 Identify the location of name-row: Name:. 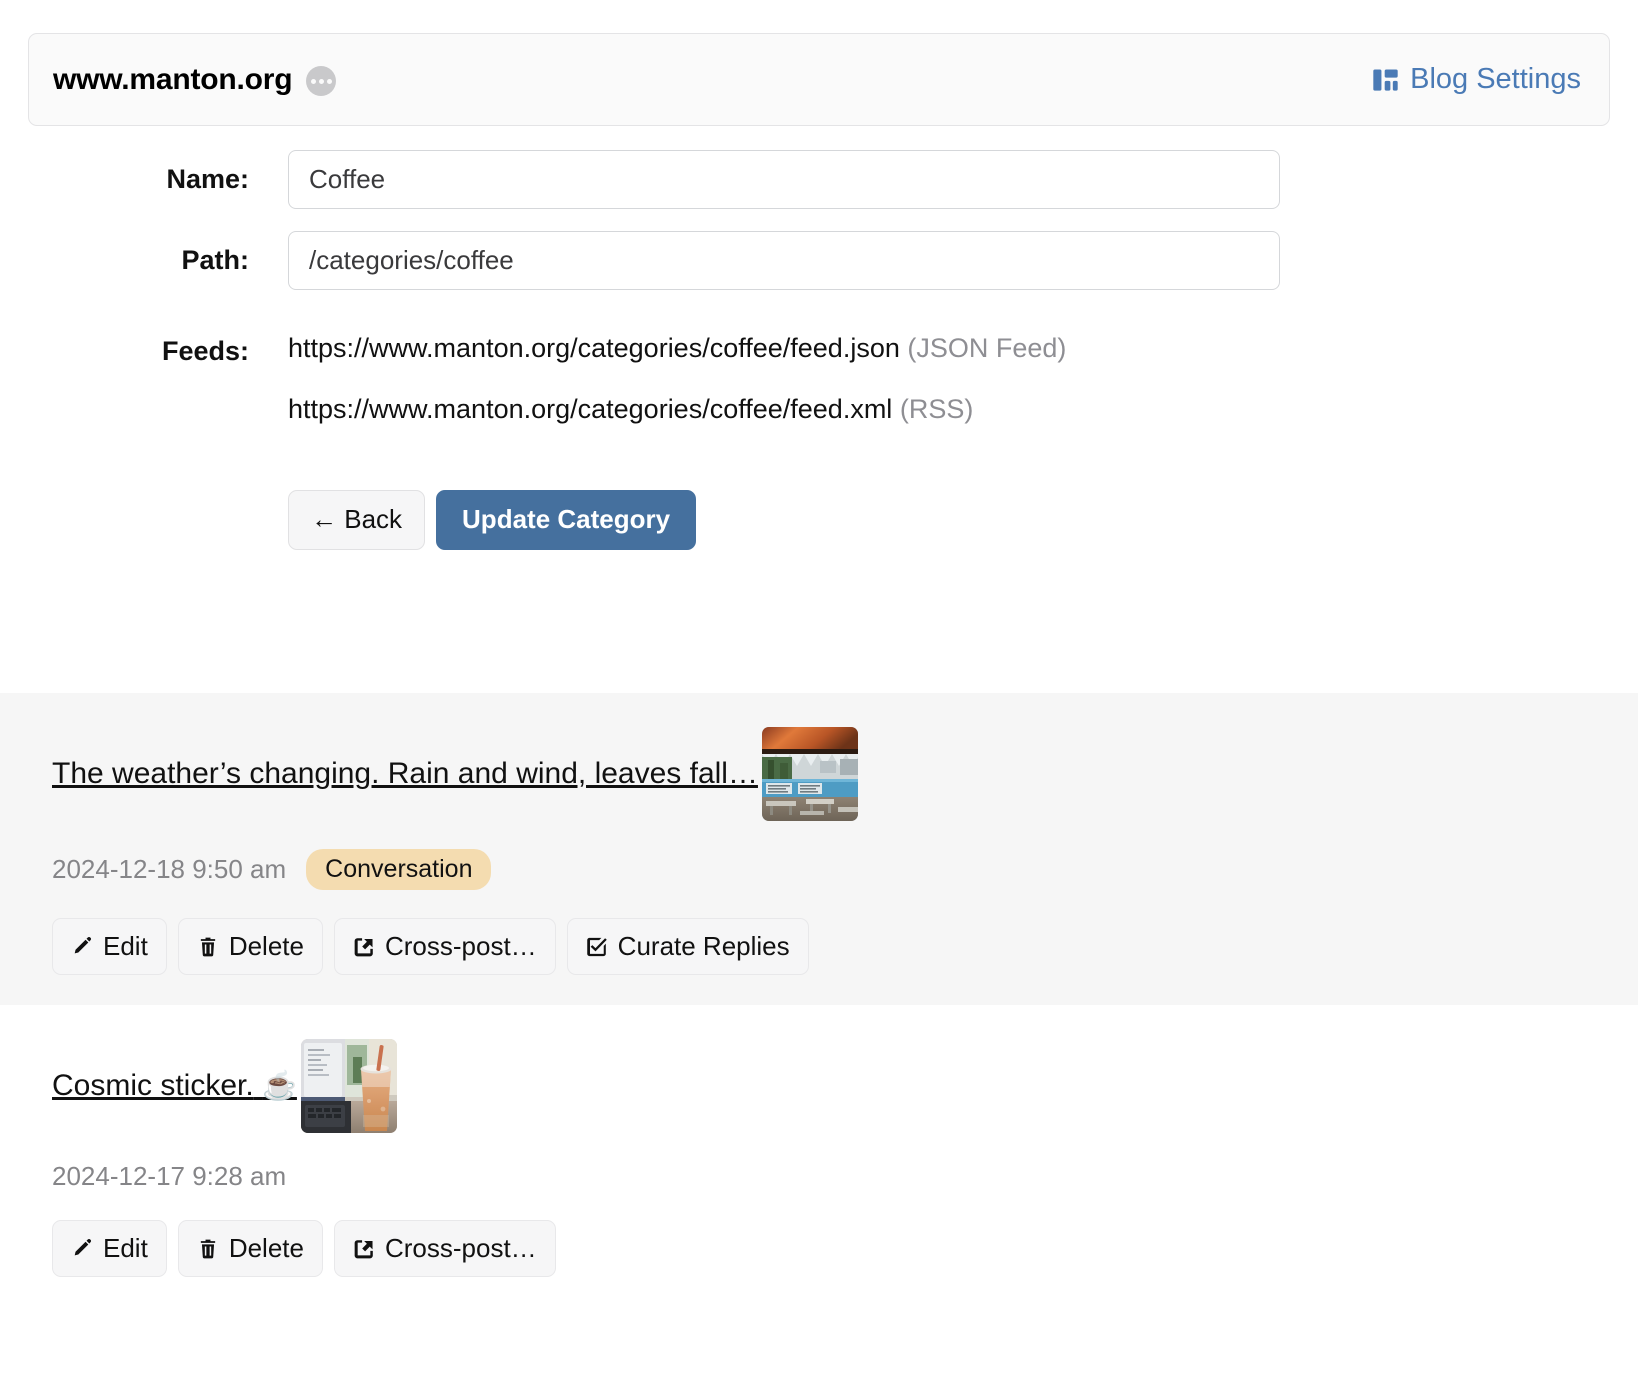
(819, 179).